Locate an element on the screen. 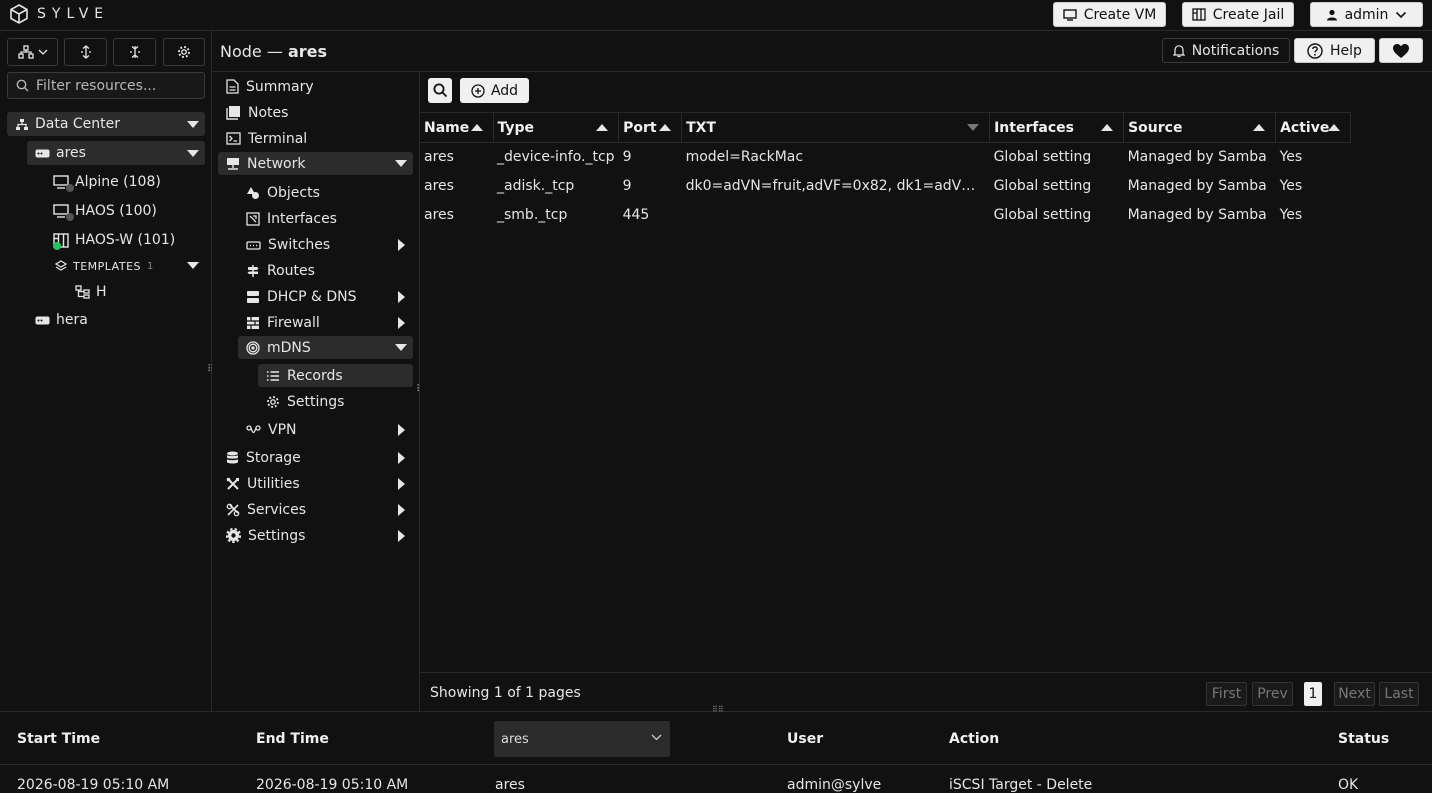 The width and height of the screenshot is (1432, 793). tree-item-alpine: Alpine (108) is located at coordinates (107, 182).